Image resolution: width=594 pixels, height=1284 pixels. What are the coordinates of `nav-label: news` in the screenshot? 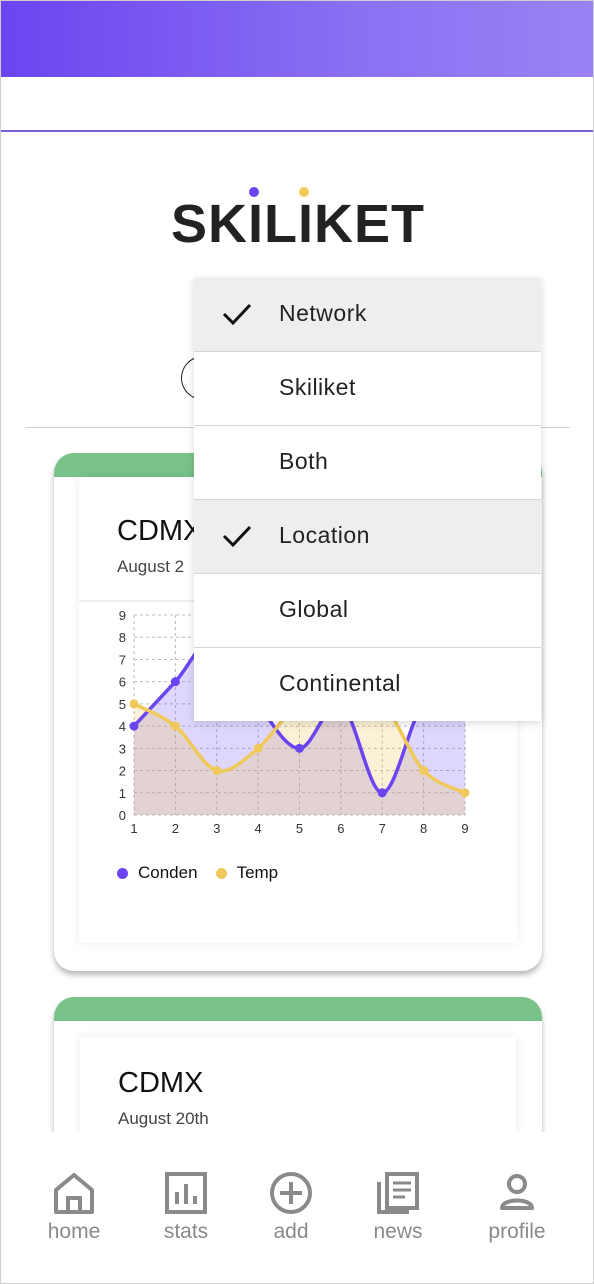 It's located at (398, 1231).